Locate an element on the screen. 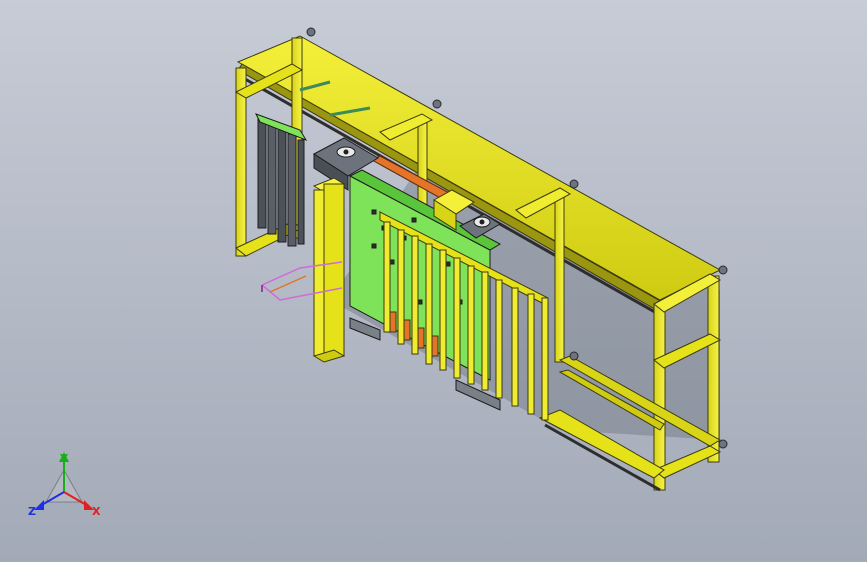 The image size is (867, 562). y-axis-label: Y is located at coordinates (64, 458).